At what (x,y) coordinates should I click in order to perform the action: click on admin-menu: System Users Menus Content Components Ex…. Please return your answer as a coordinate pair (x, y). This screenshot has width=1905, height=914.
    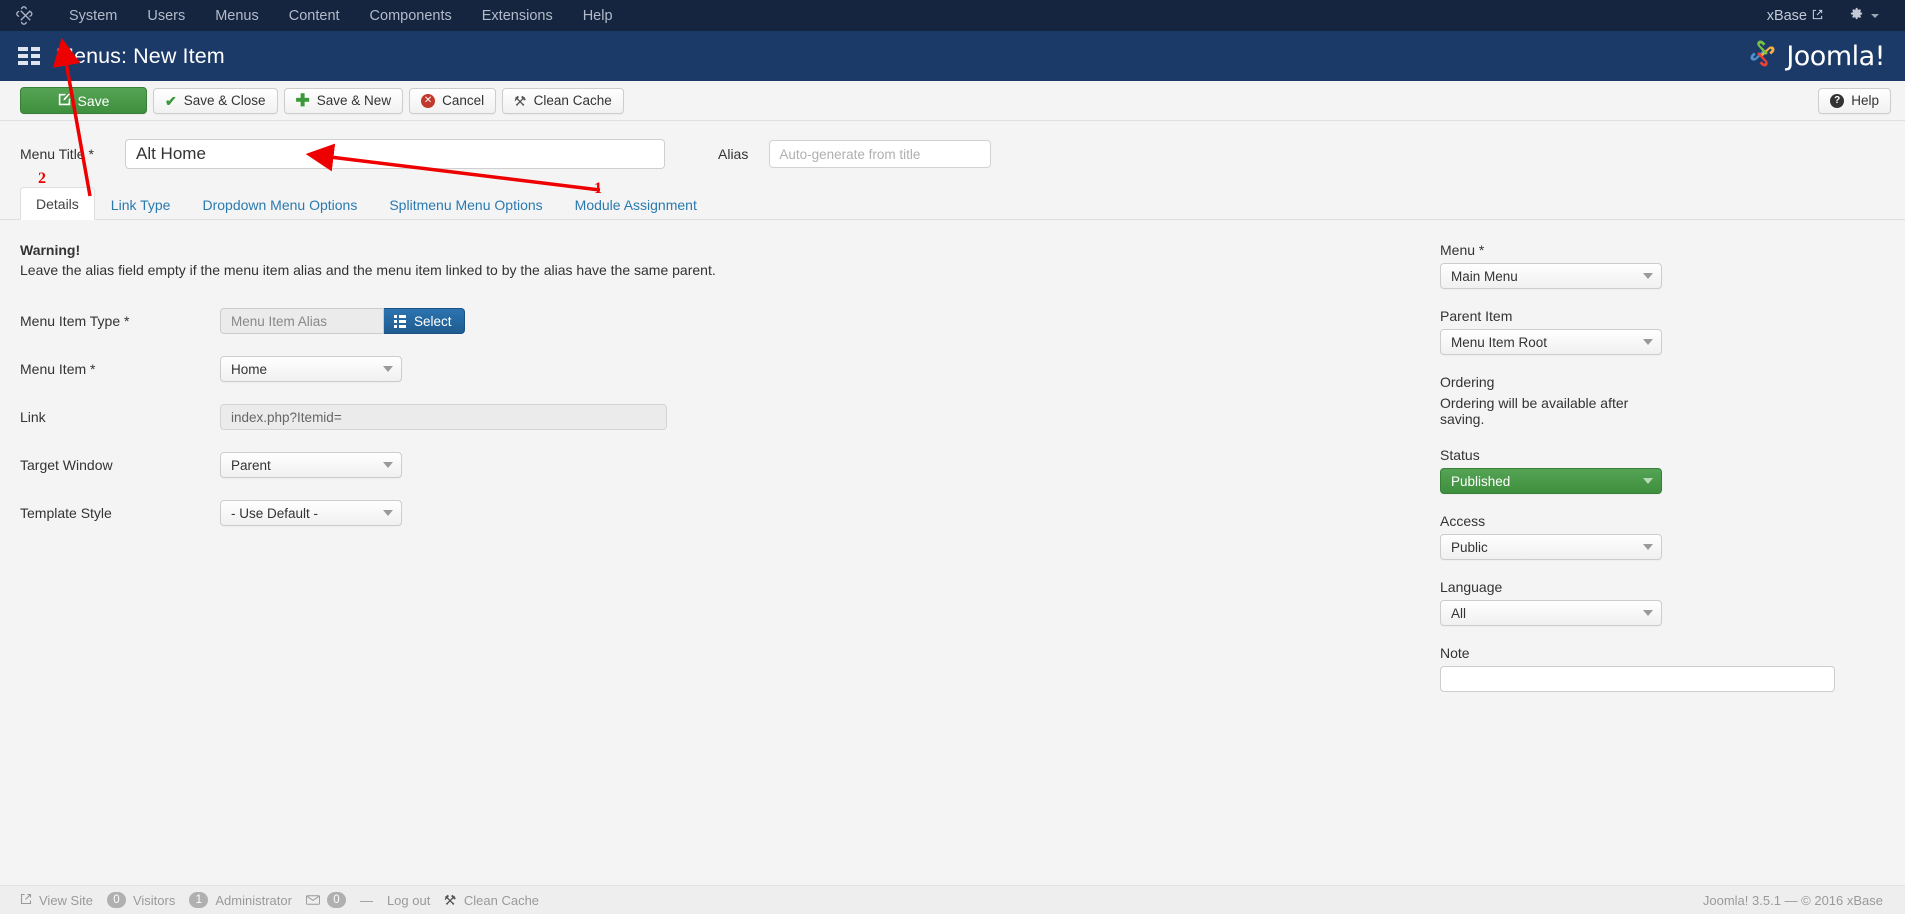
    Looking at the image, I should click on (341, 16).